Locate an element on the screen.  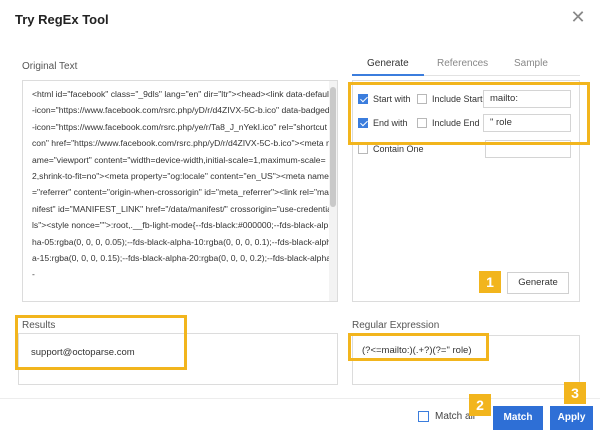
step-badge-2: 2 is located at coordinates (480, 405).